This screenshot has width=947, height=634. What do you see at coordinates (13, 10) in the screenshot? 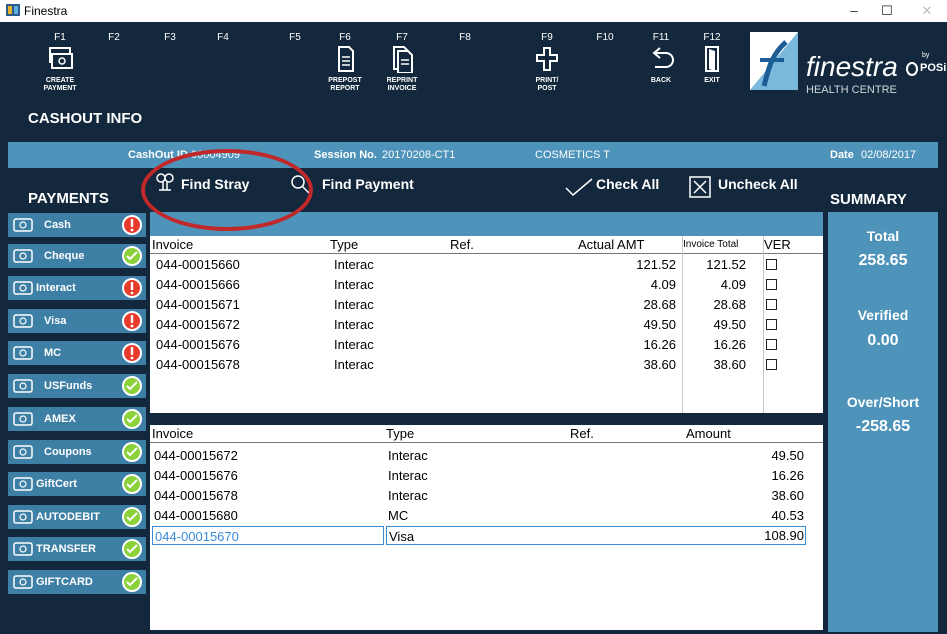
I see `app-icon` at bounding box center [13, 10].